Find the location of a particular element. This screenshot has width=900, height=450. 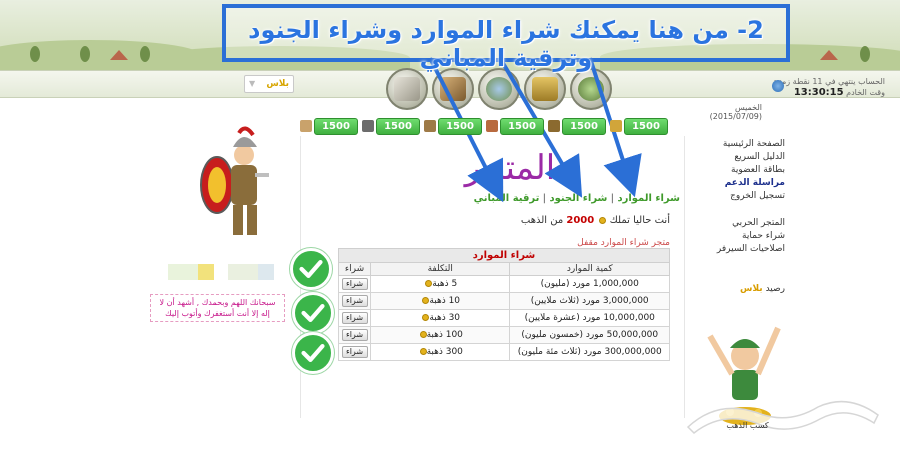

market-nav-button is located at coordinates (453, 89).